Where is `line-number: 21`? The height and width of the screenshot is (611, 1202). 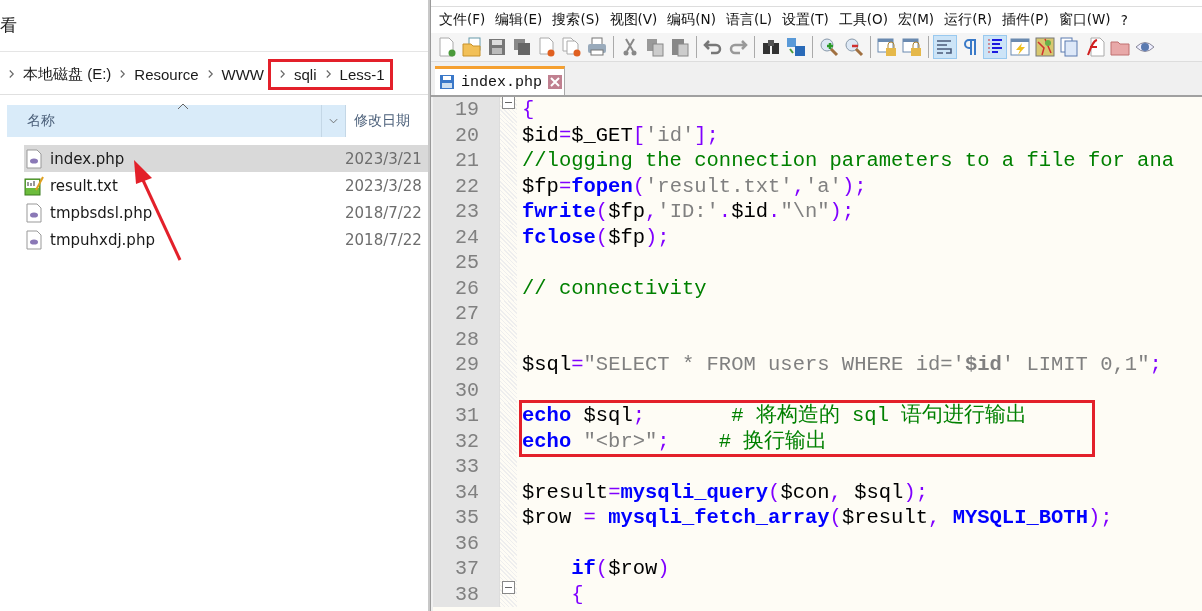
line-number: 21 is located at coordinates (467, 161).